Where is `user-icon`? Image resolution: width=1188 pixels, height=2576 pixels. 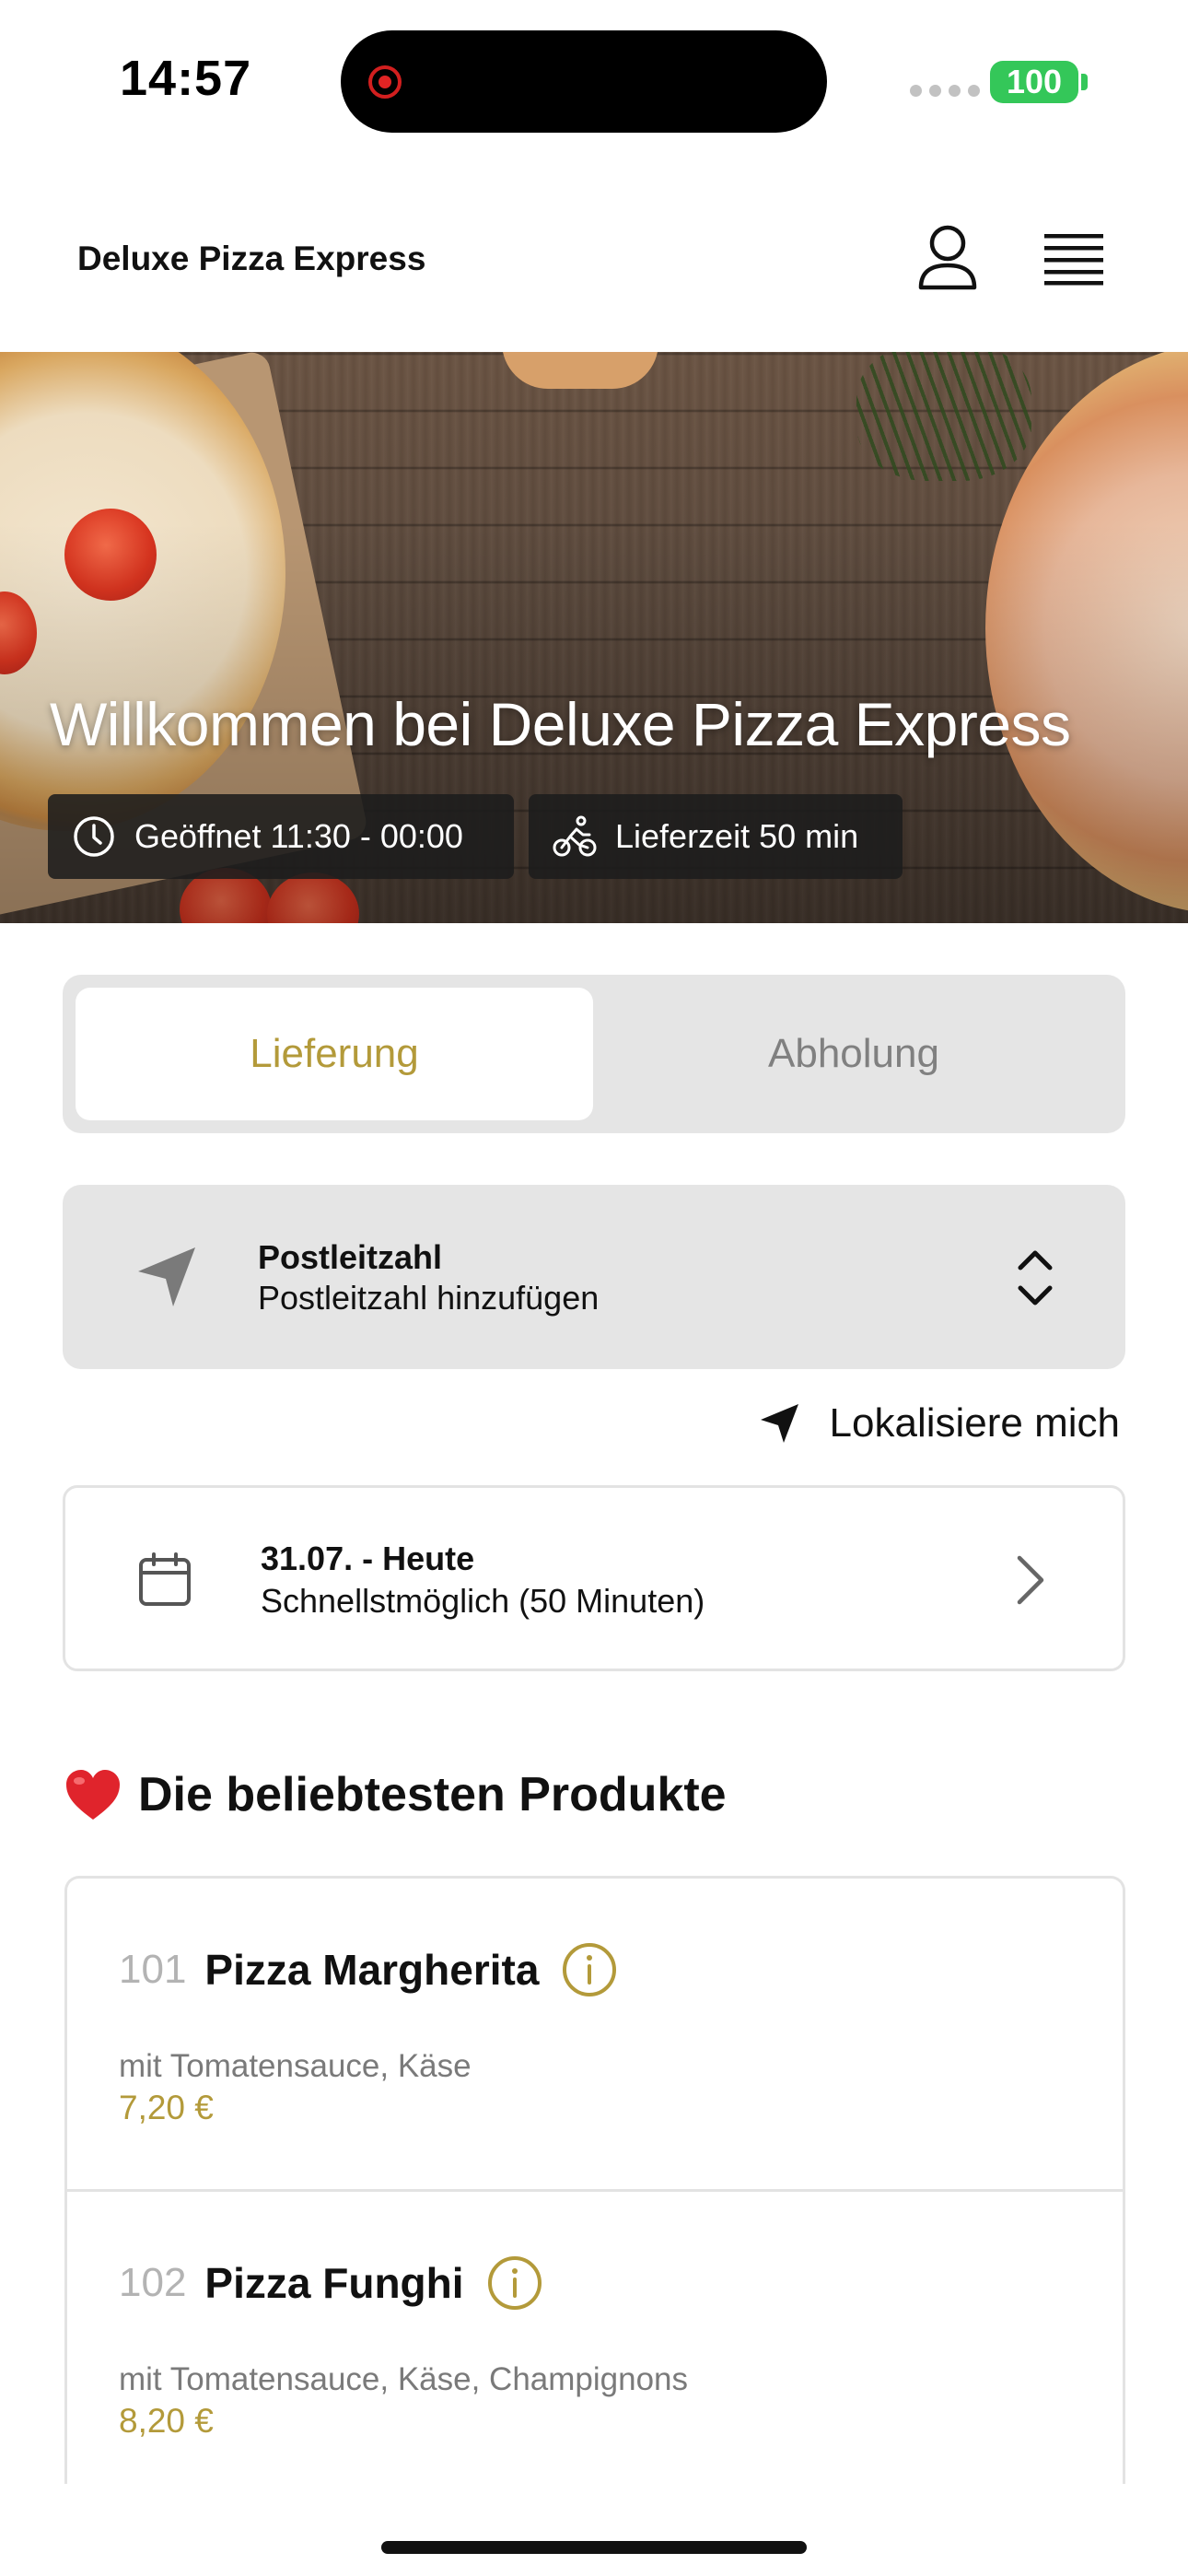
user-icon is located at coordinates (948, 258).